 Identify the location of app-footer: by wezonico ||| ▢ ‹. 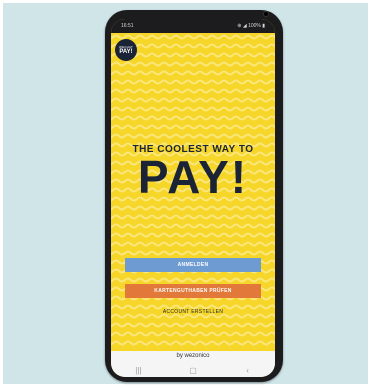
(193, 364).